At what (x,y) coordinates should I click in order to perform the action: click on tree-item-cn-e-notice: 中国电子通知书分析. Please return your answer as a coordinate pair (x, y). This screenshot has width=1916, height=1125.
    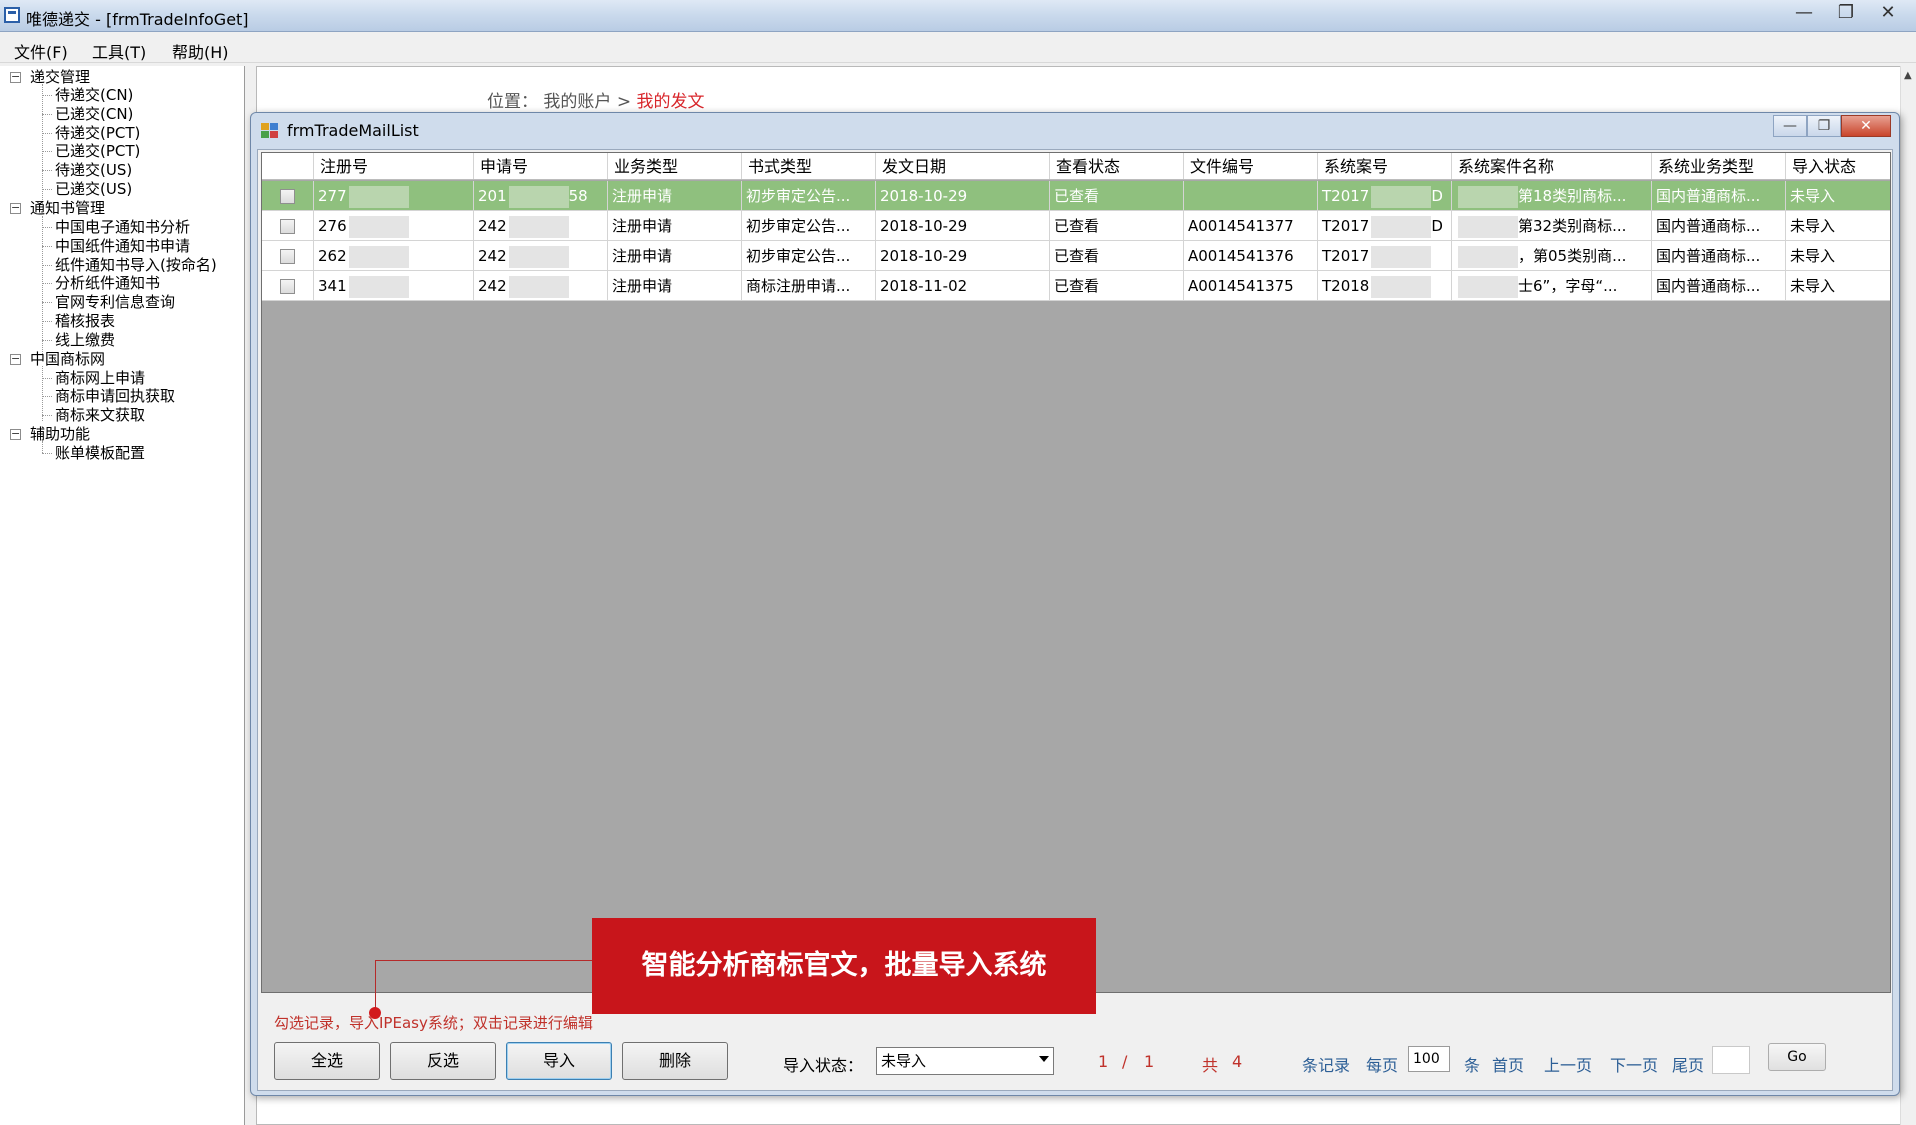
    Looking at the image, I should click on (122, 227).